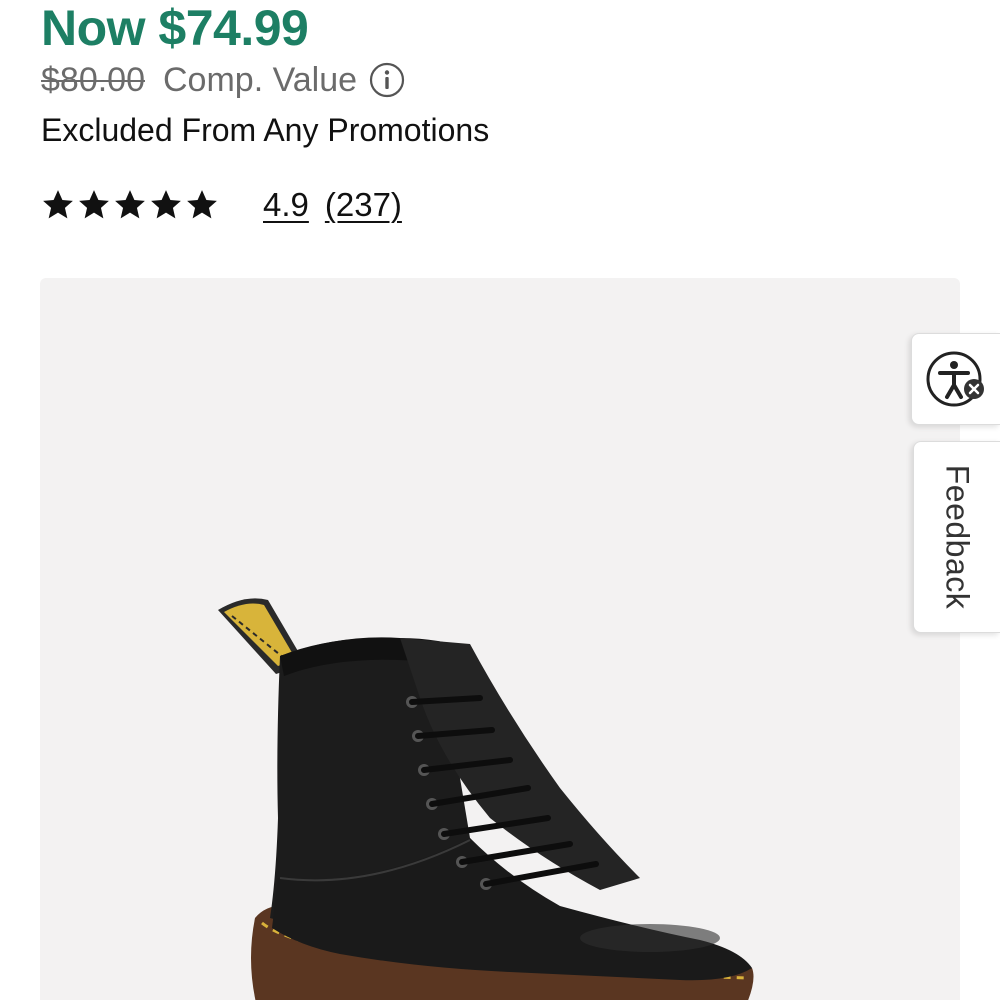 This screenshot has height=1000, width=1000. I want to click on rating-value-link: 4.9, so click(286, 205).